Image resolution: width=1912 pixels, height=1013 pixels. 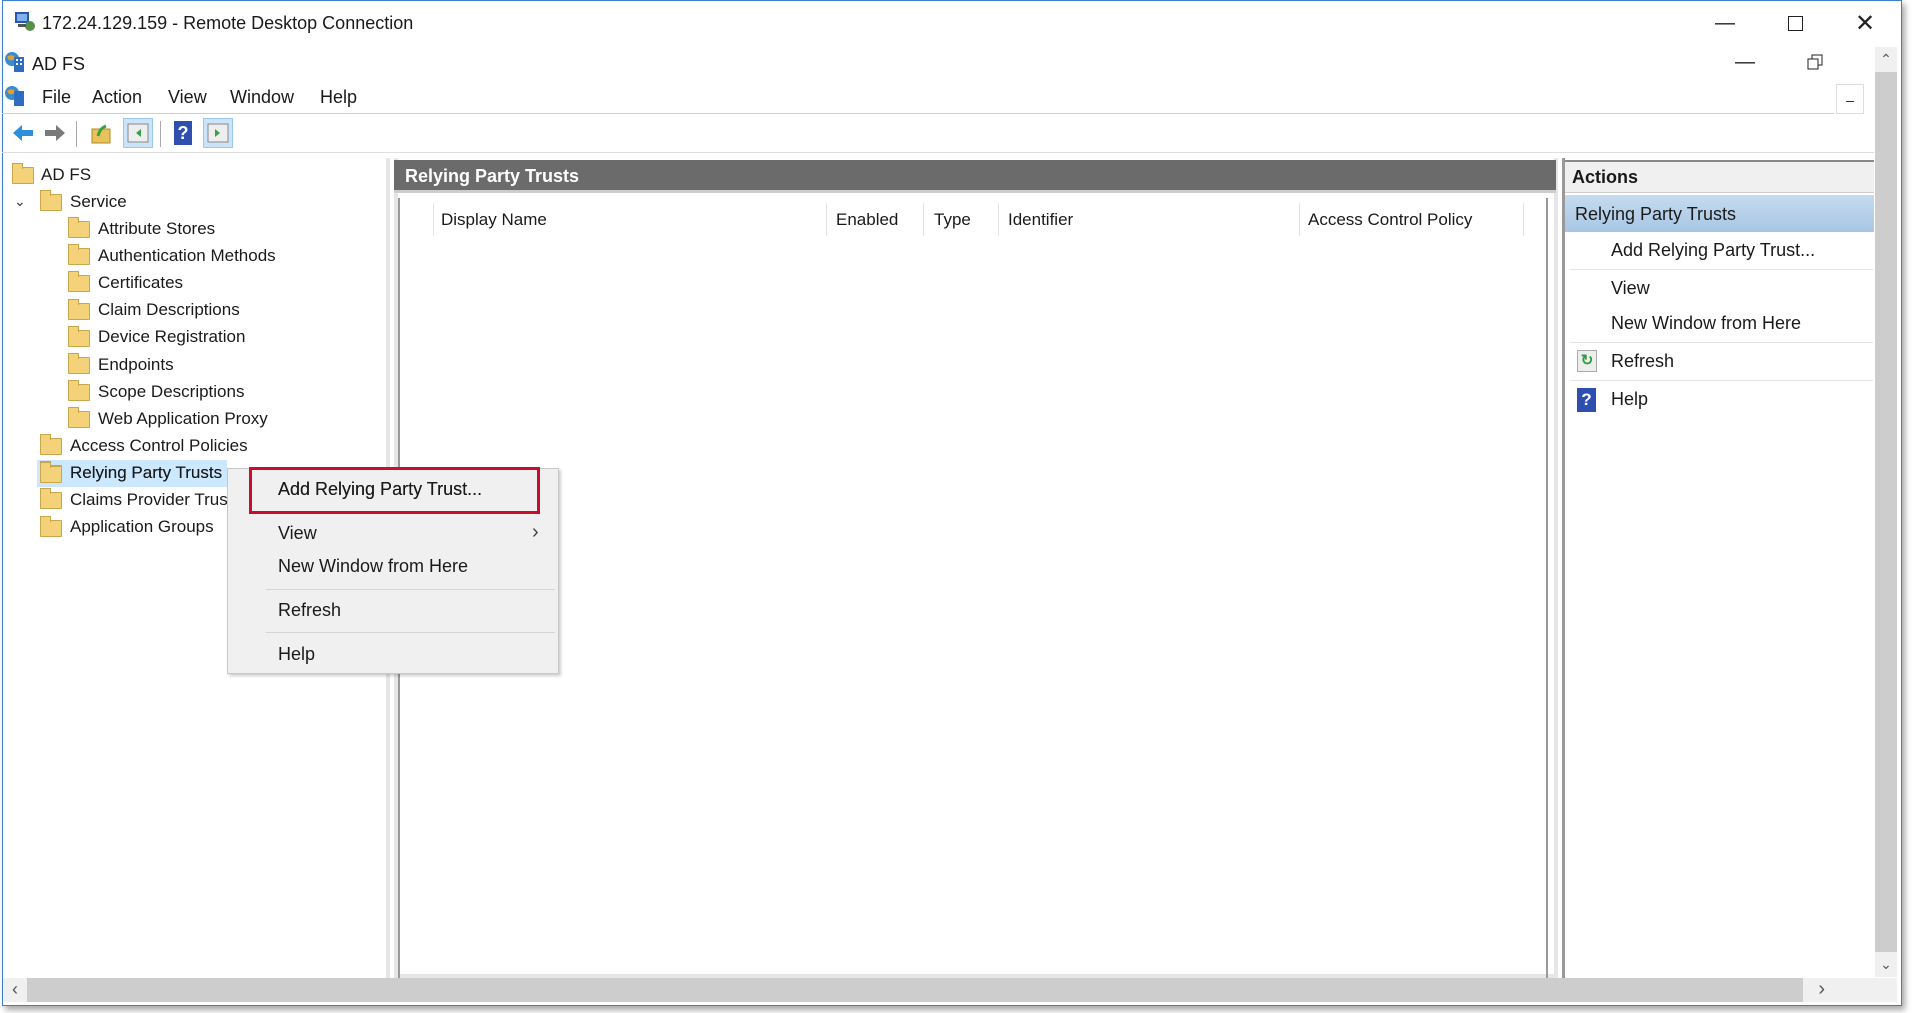 What do you see at coordinates (168, 418) in the screenshot?
I see `tree-item-web-application-proxy: Web Application Proxy` at bounding box center [168, 418].